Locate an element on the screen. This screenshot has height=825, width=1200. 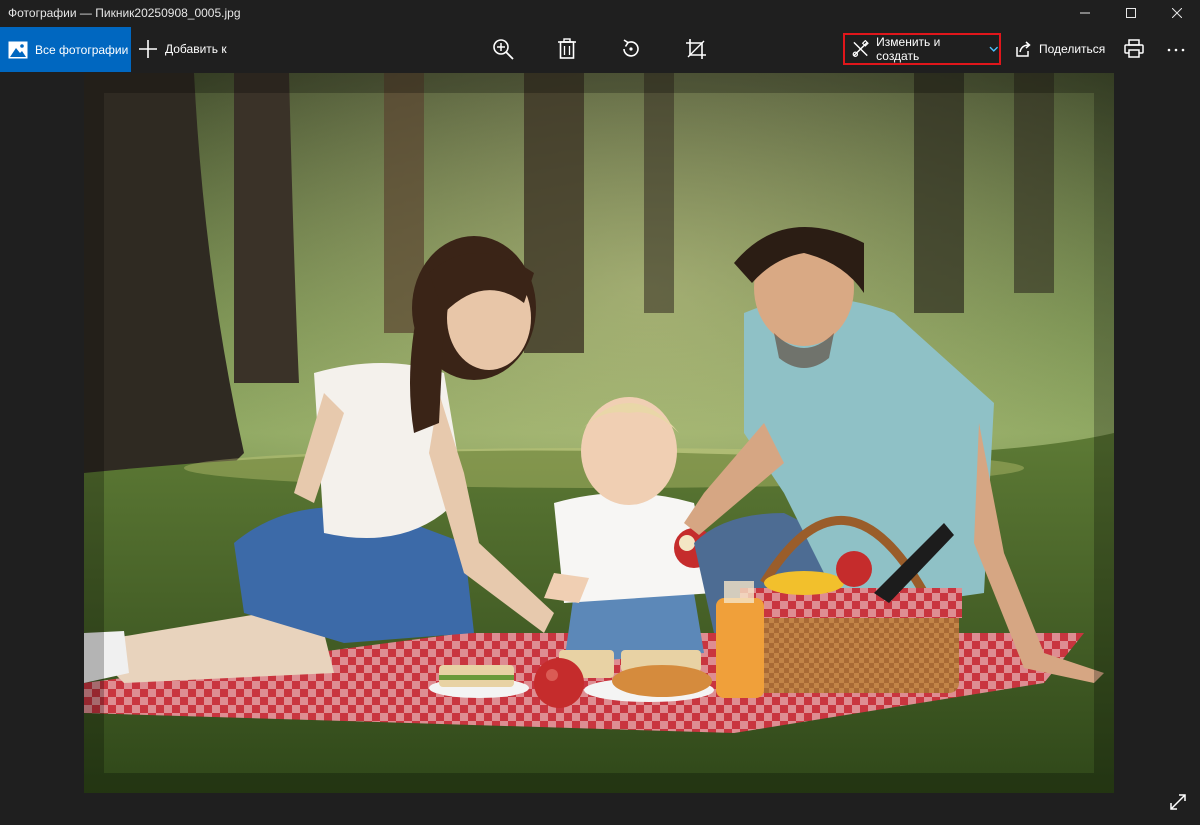
zoom-in-icon is located at coordinates (503, 49).